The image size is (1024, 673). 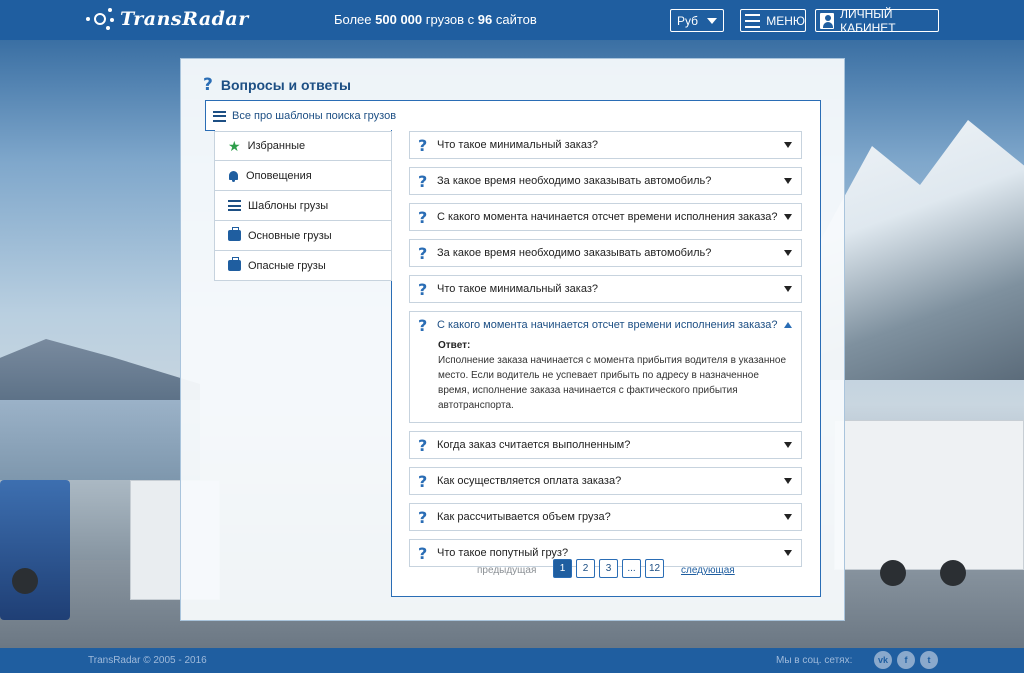 I want to click on social-label: Мы в соц. сетях:, so click(x=814, y=660).